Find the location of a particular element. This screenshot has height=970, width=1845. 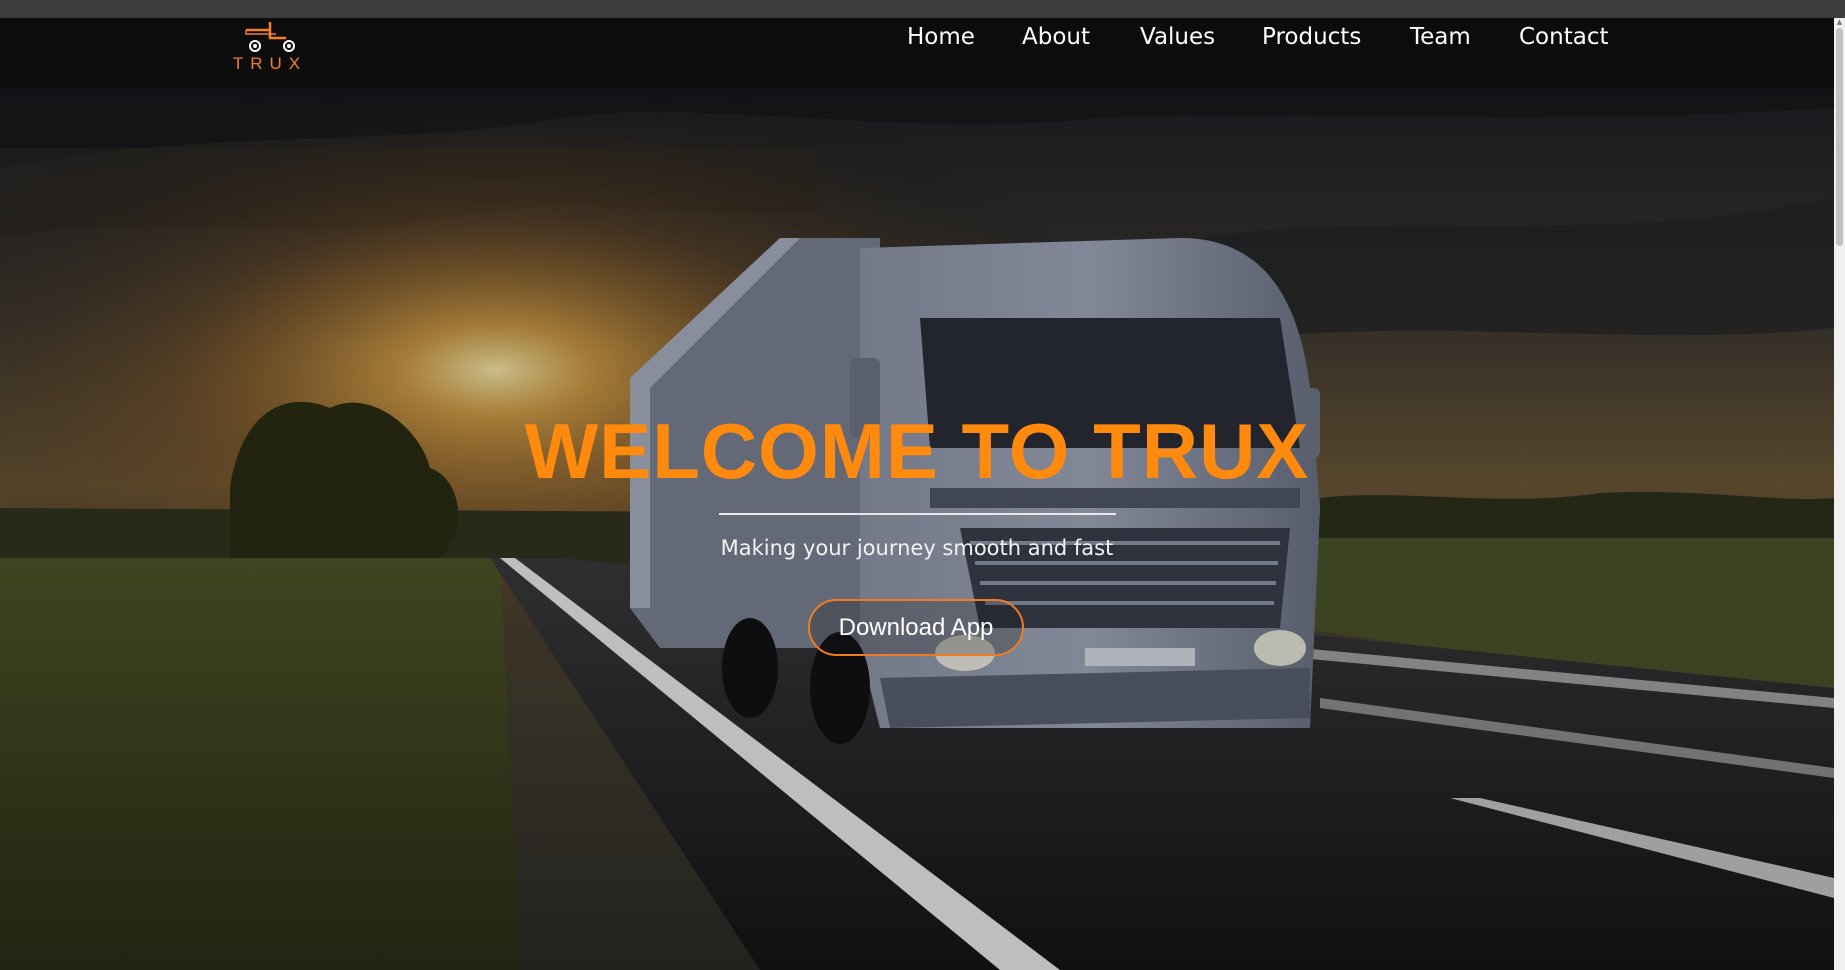

hero-subtitle: Making your journey smooth and fast is located at coordinates (917, 548).